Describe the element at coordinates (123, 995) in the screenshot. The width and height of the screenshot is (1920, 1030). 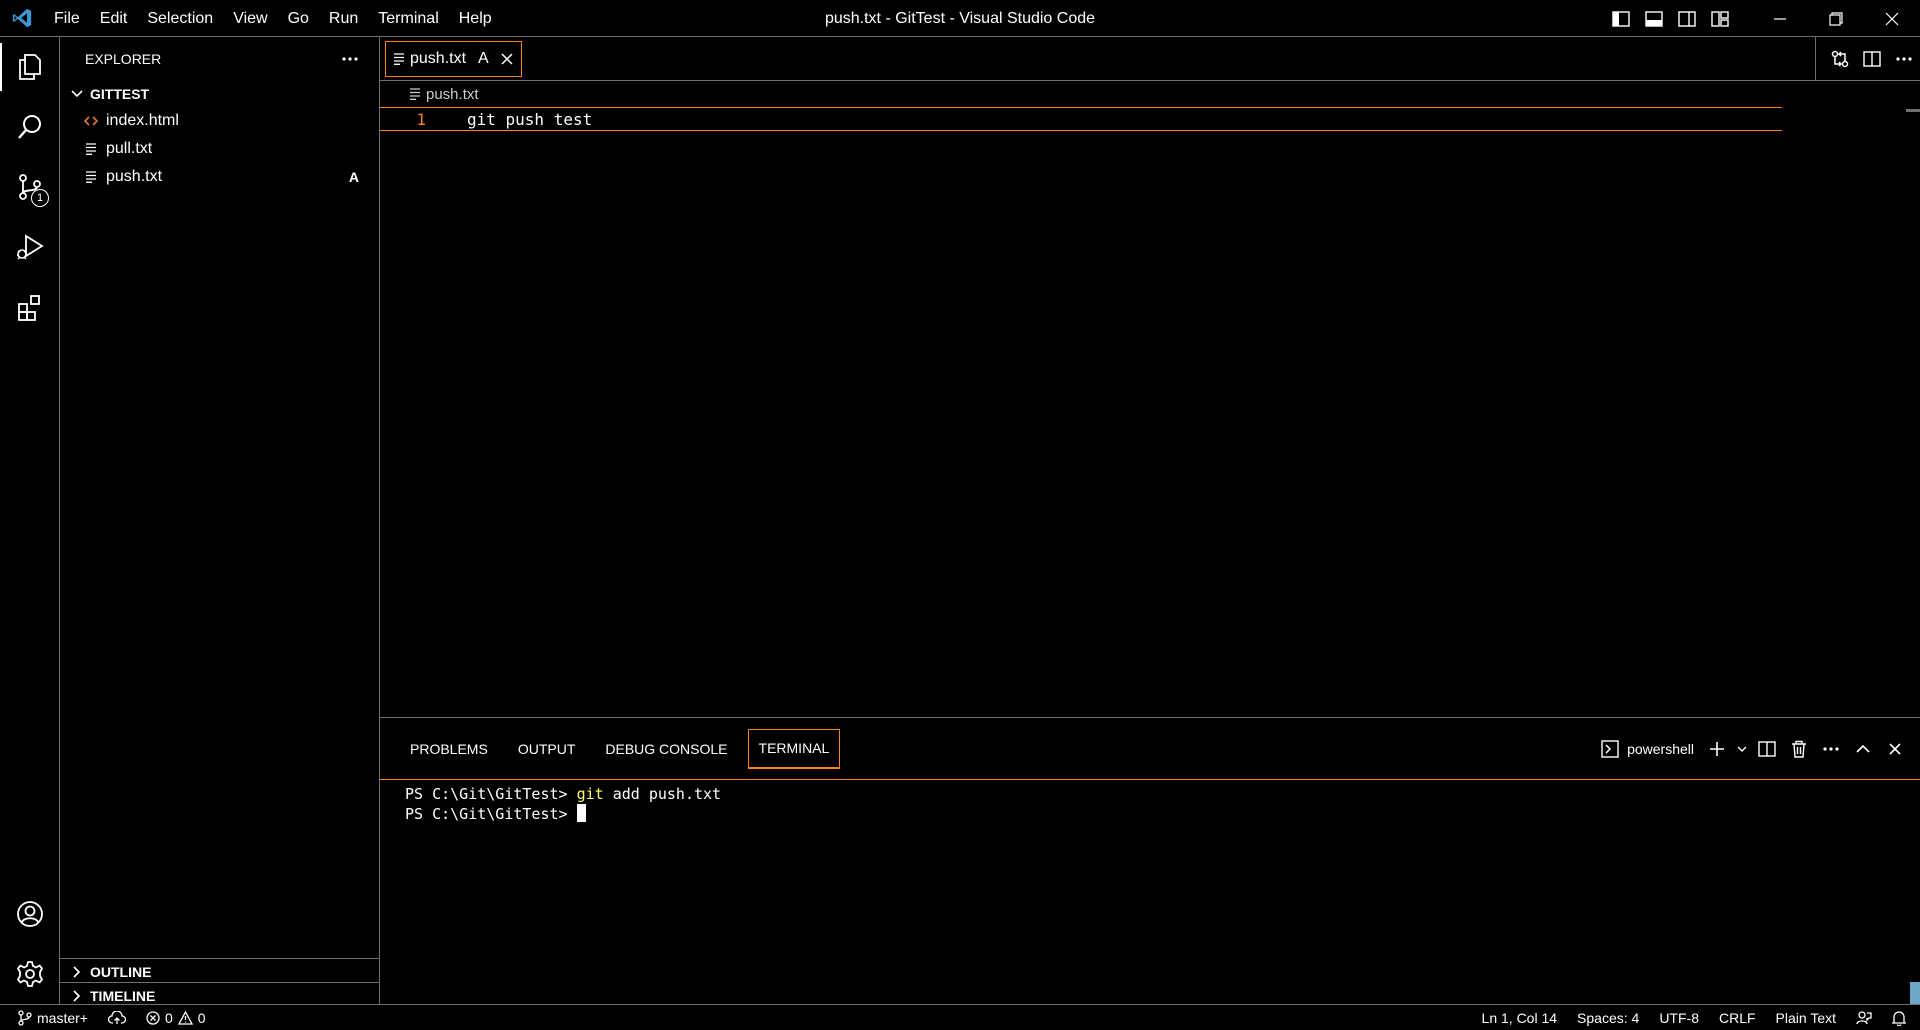
I see `timeline-label: TIMELINE` at that location.